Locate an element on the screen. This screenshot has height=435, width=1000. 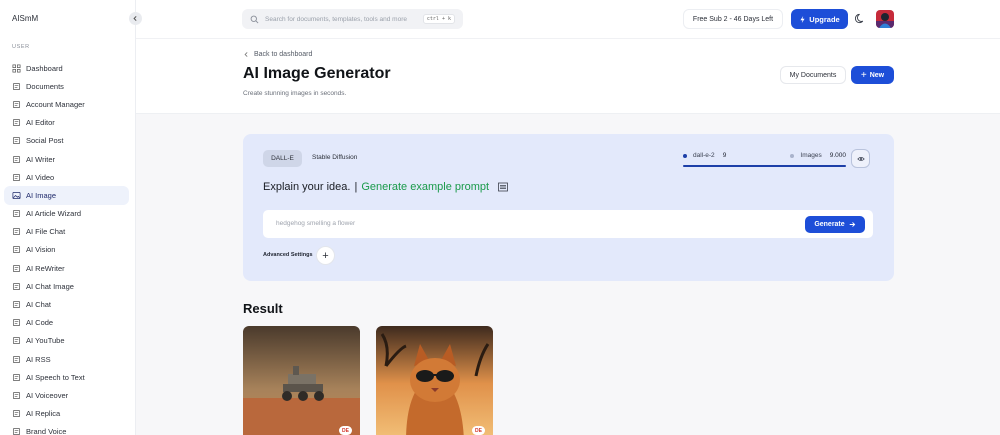
sidebar-item-ai-voiceover: AI Voiceover is located at coordinates (66, 395).